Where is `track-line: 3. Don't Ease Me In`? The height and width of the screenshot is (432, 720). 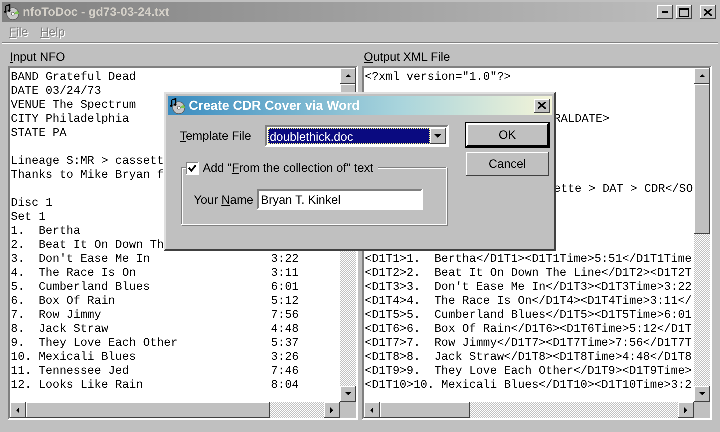
track-line: 3. Don't Ease Me In is located at coordinates (80, 260).